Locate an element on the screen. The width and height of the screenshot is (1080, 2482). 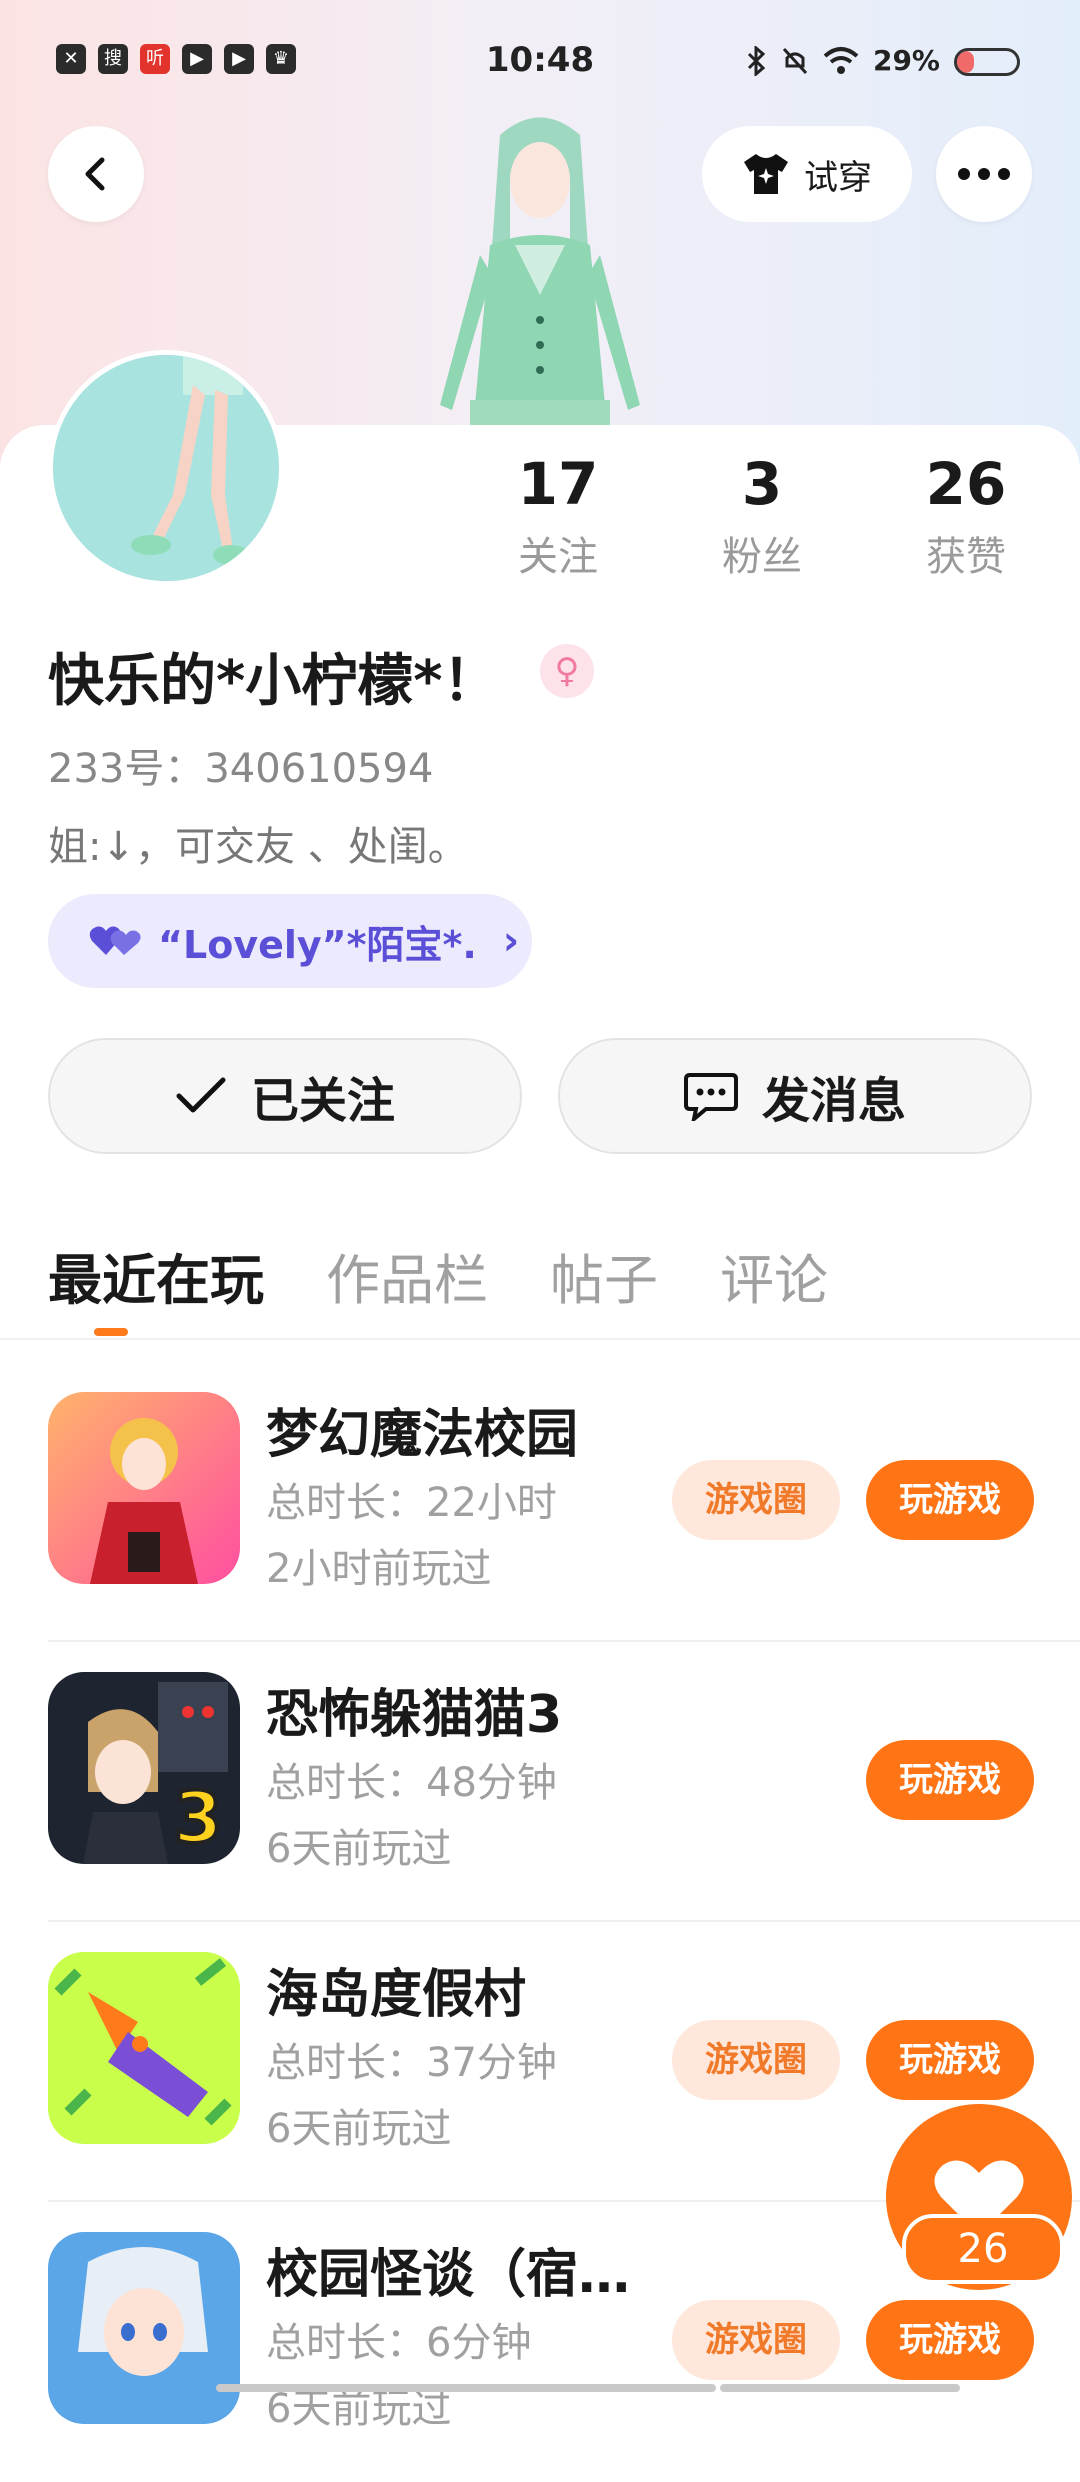
more-button is located at coordinates (984, 174).